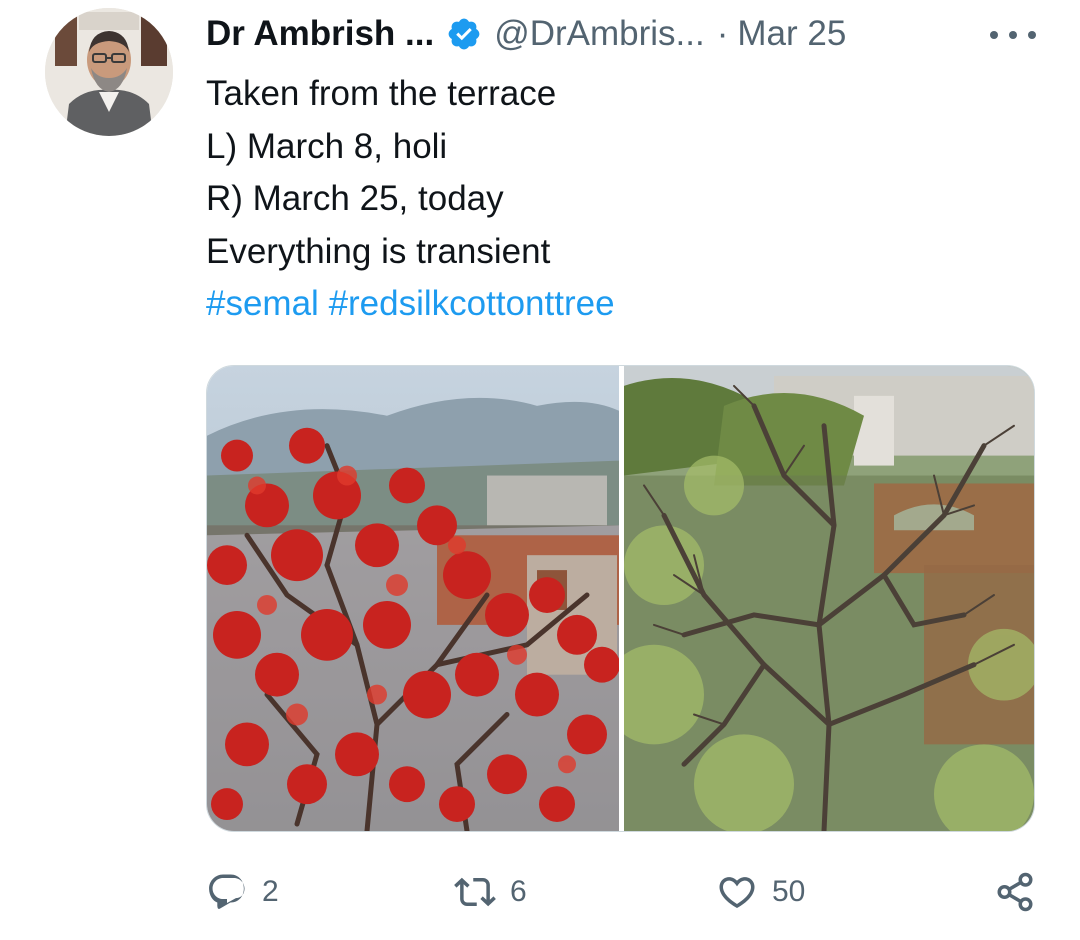 The image size is (1080, 940). I want to click on reply-button: 2, so click(242, 892).